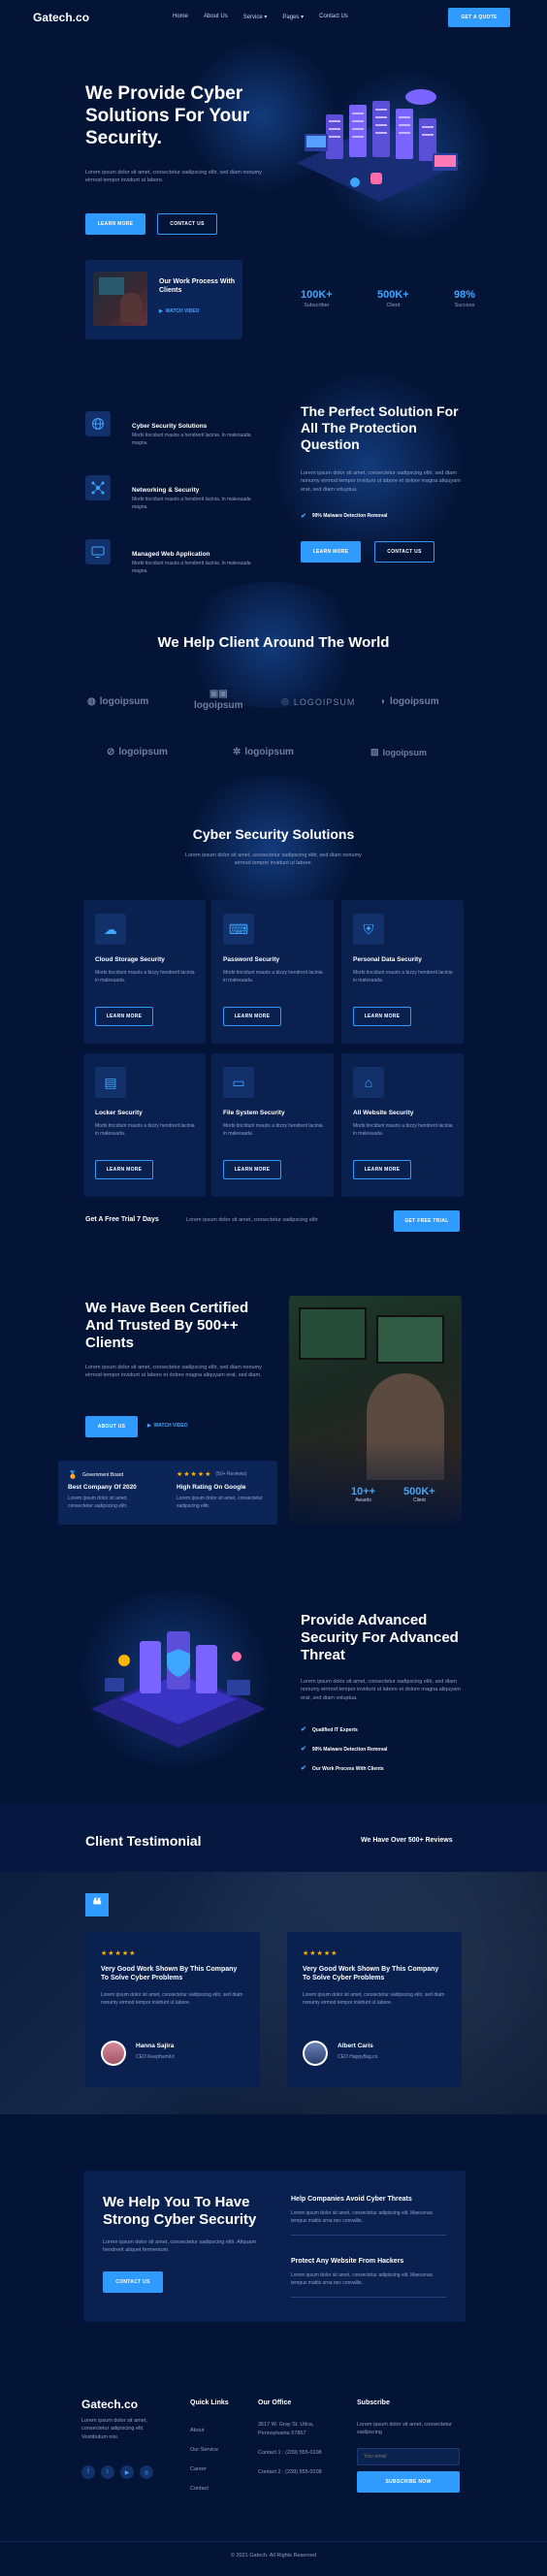  What do you see at coordinates (97, 1904) in the screenshot?
I see `quote-icon: ❝` at bounding box center [97, 1904].